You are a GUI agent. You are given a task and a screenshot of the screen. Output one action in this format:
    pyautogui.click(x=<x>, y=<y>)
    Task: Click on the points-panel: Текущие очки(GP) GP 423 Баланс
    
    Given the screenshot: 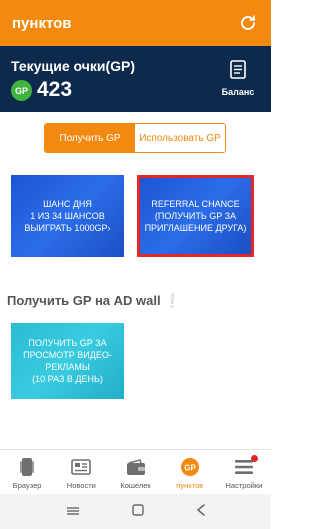 What is the action you would take?
    pyautogui.click(x=135, y=79)
    